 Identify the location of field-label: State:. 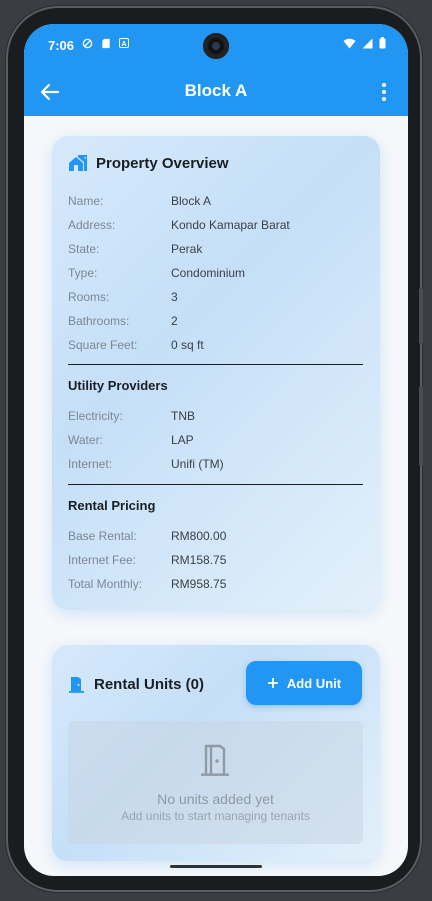
(84, 249).